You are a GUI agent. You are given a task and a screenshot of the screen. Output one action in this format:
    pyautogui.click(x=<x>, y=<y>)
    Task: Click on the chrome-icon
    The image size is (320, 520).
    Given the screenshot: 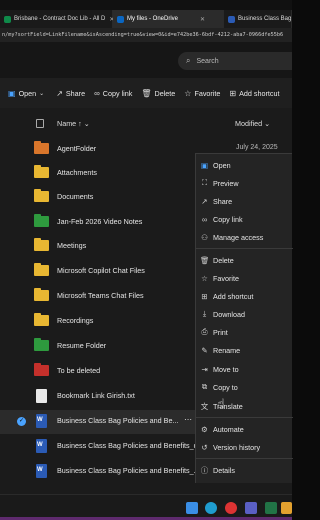 What is the action you would take?
    pyautogui.click(x=231, y=508)
    